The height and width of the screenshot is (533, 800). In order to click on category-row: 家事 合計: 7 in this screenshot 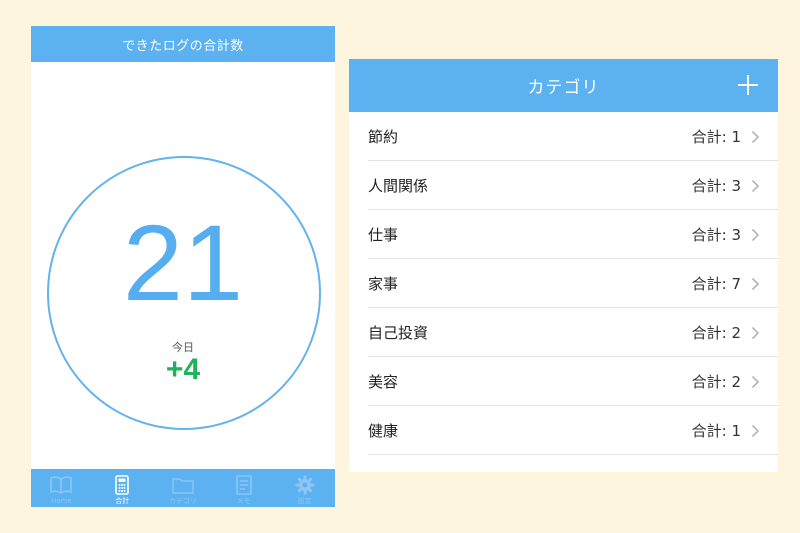, I will do `click(563, 283)`.